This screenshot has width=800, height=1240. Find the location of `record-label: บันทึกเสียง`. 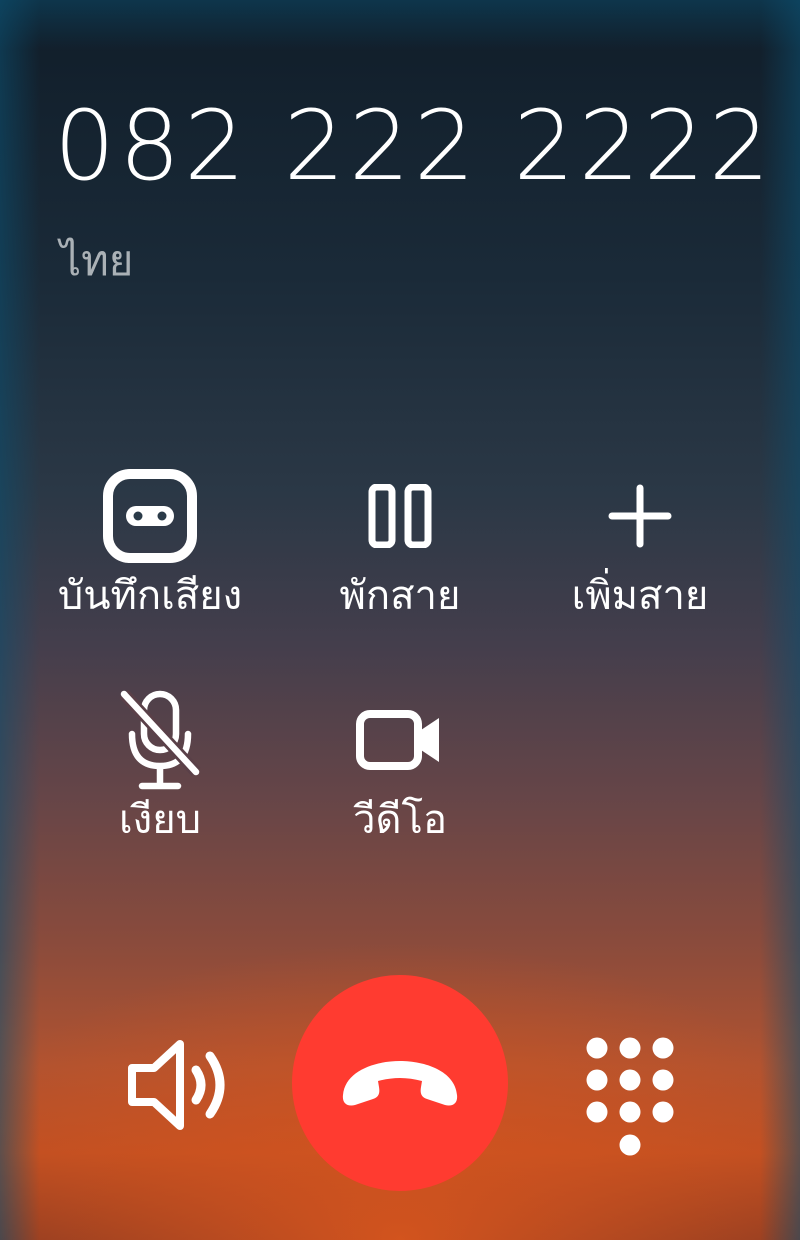

record-label: บันทึกเสียง is located at coordinates (150, 596).